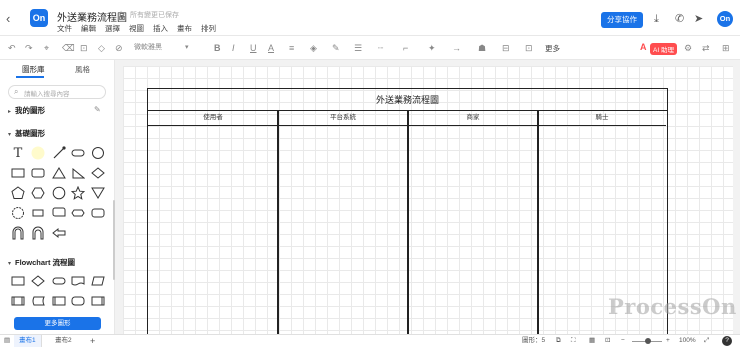 The height and width of the screenshot is (347, 740). I want to click on terminator-shape, so click(59, 281).